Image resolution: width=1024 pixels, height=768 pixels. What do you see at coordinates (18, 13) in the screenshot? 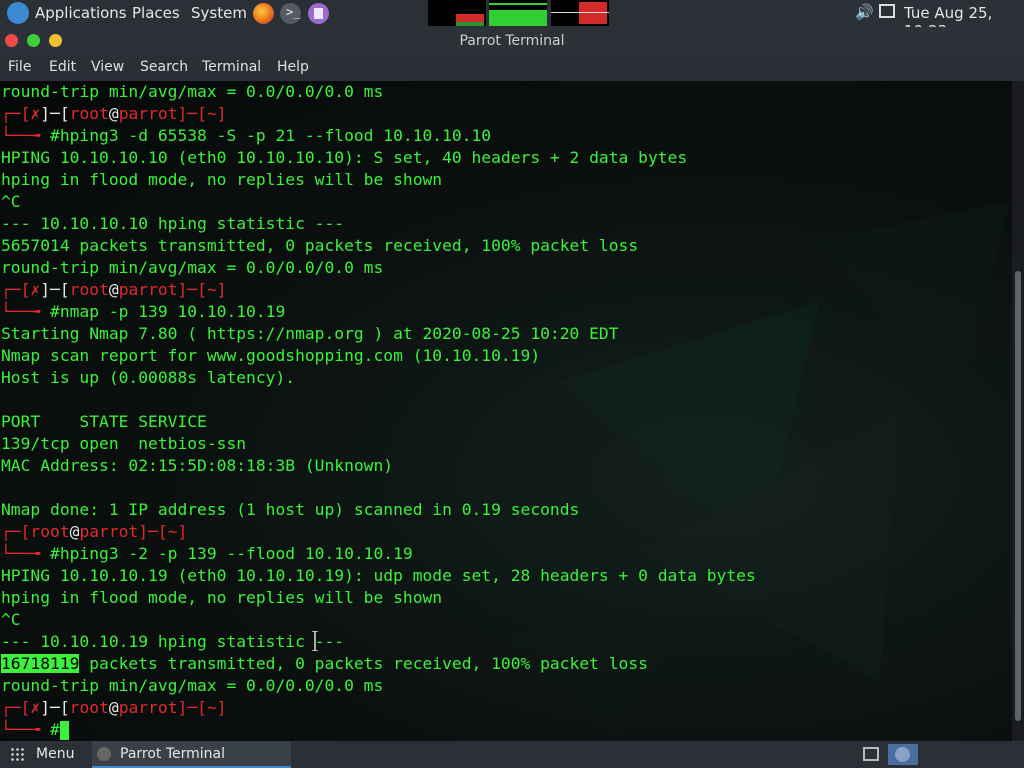
I see `parrot-logo-icon` at bounding box center [18, 13].